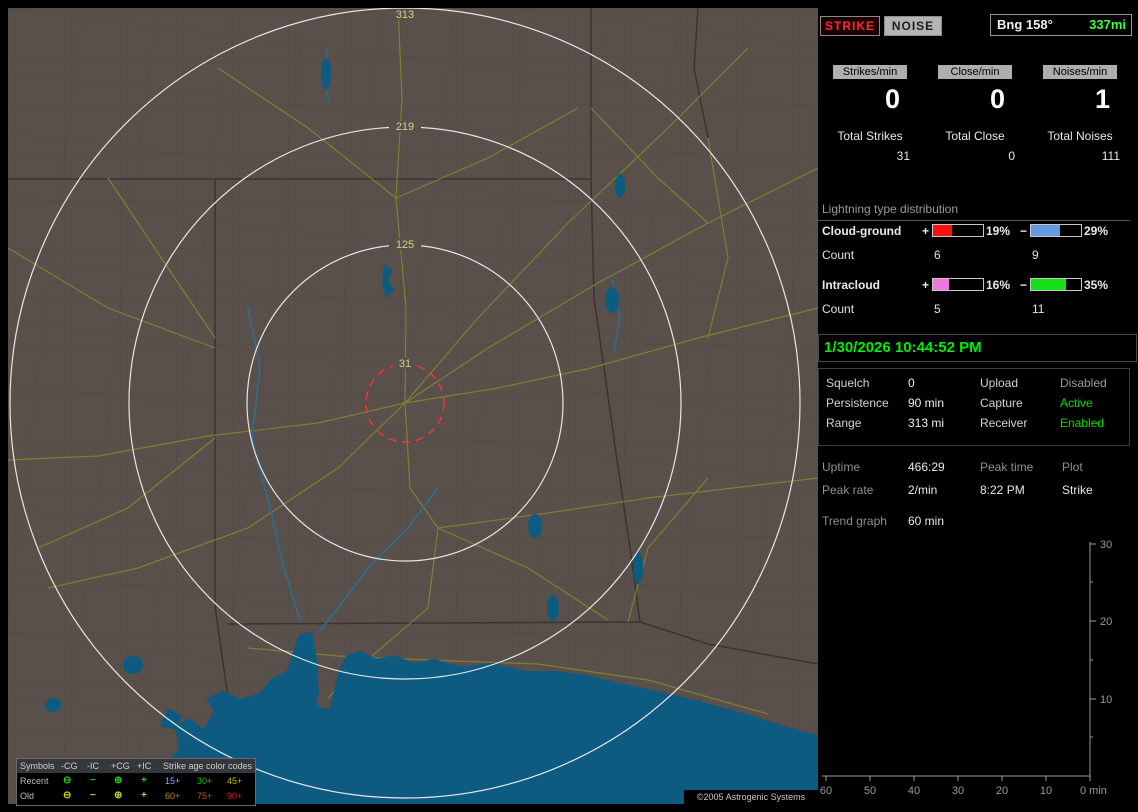  Describe the element at coordinates (870, 791) in the screenshot. I see `x-tick-50: 50` at that location.